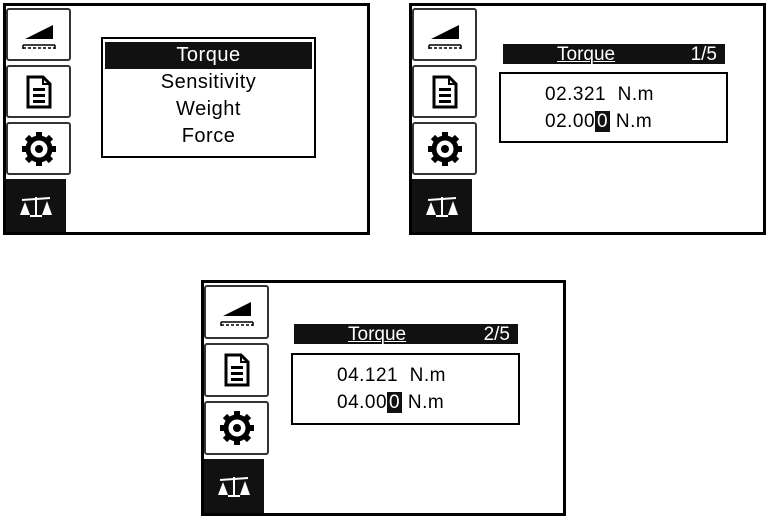  What do you see at coordinates (613, 107) in the screenshot?
I see `value-box: 02.321 N.m 02.00 0 N.m` at bounding box center [613, 107].